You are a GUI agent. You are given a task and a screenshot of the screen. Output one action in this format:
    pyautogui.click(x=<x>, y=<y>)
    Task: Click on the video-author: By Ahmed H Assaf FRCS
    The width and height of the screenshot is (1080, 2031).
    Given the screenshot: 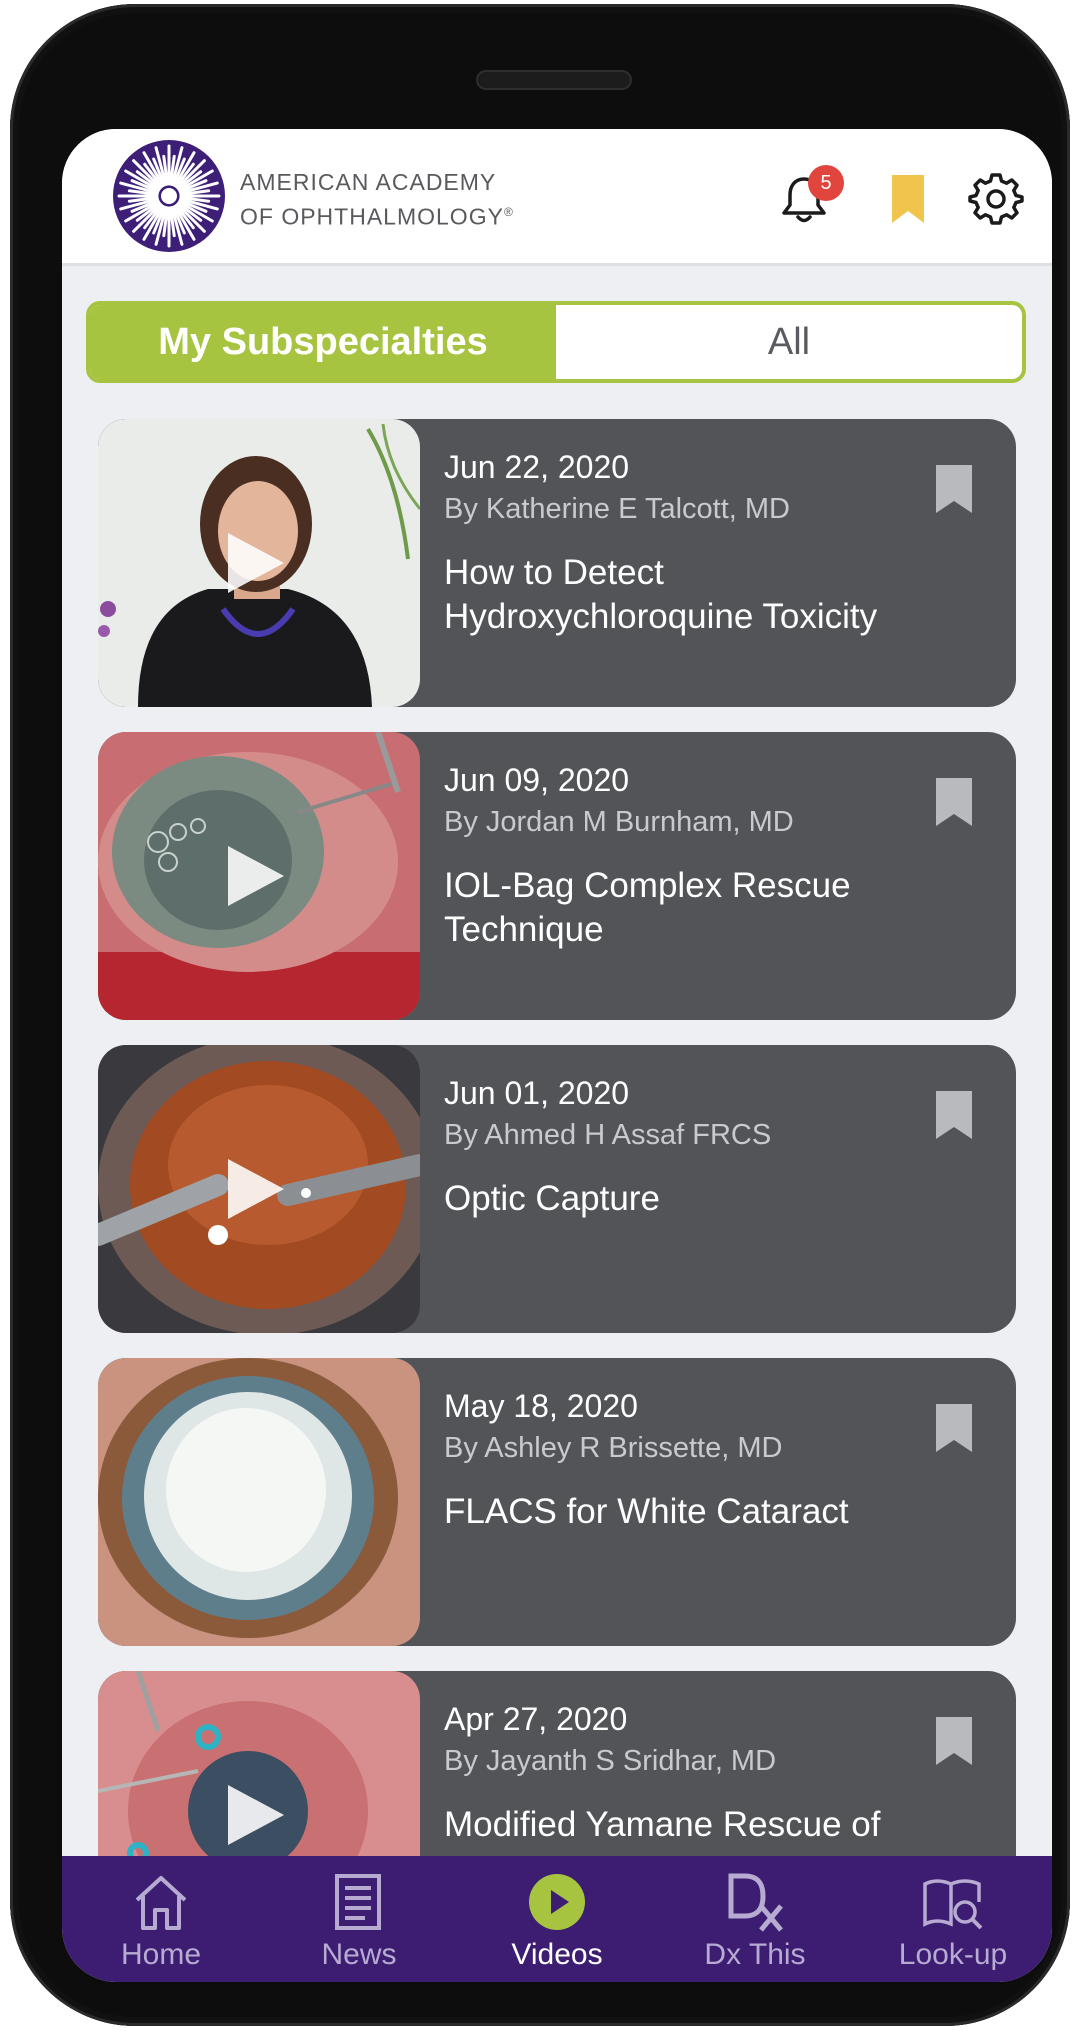 What is the action you would take?
    pyautogui.click(x=608, y=1135)
    